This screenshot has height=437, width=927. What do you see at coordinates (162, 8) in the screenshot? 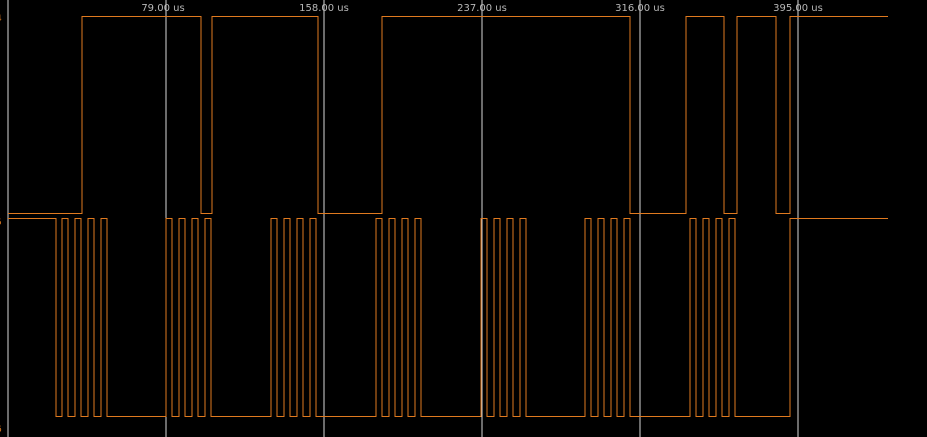
I see `time-tick-label: 79.00 us` at bounding box center [162, 8].